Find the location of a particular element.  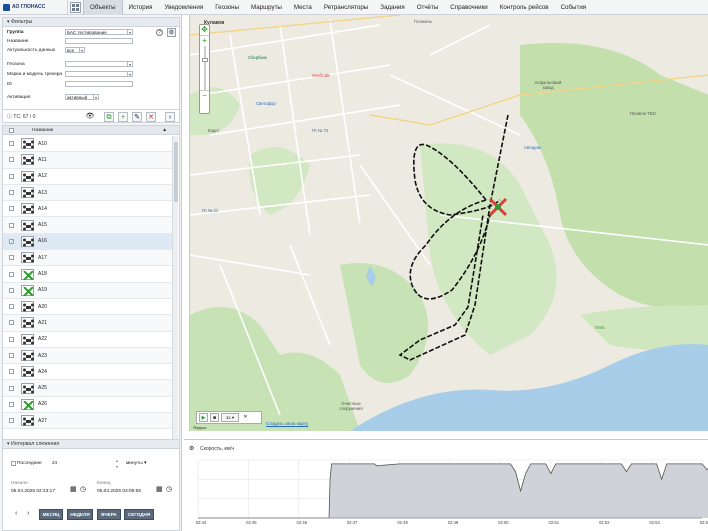

week-button: НЕДЕЛЯ is located at coordinates (80, 514).